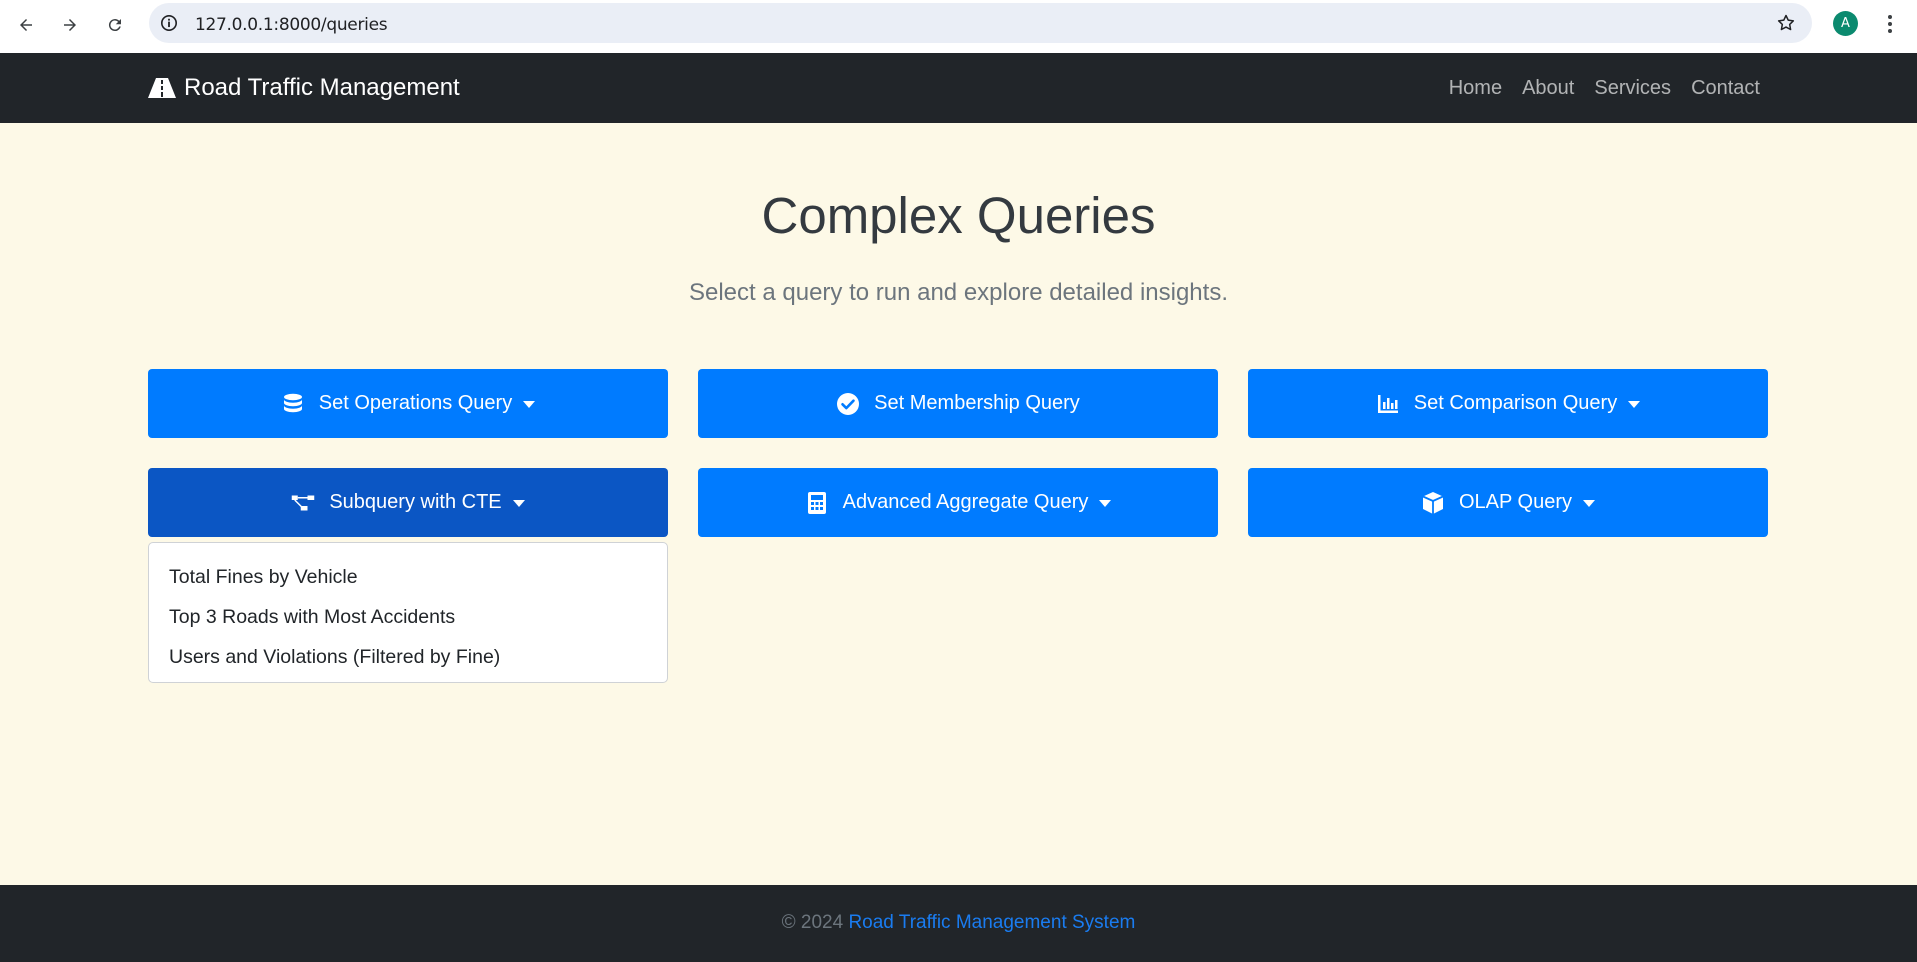 The width and height of the screenshot is (1917, 962). I want to click on check-circle-icon, so click(848, 404).